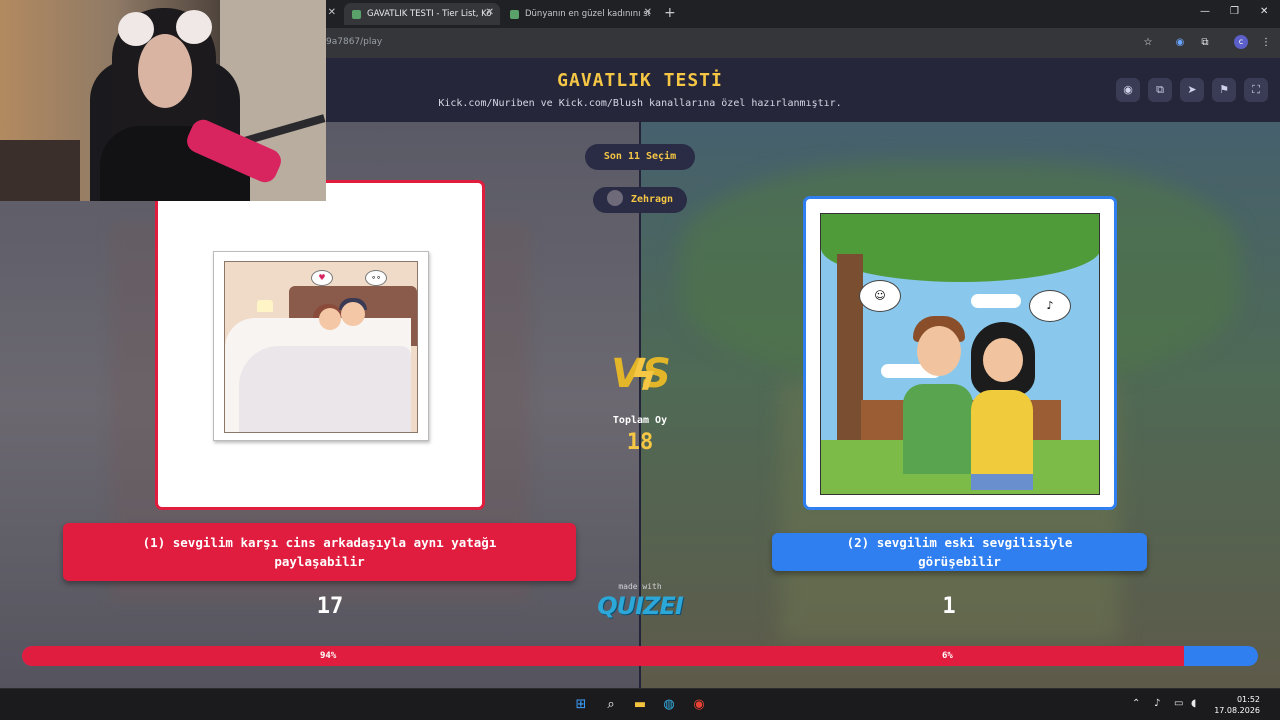 Image resolution: width=1280 pixels, height=720 pixels. What do you see at coordinates (580, 14) in the screenshot?
I see `browser-tab-3: Dünyanın en güzel kadınını seç ✕` at bounding box center [580, 14].